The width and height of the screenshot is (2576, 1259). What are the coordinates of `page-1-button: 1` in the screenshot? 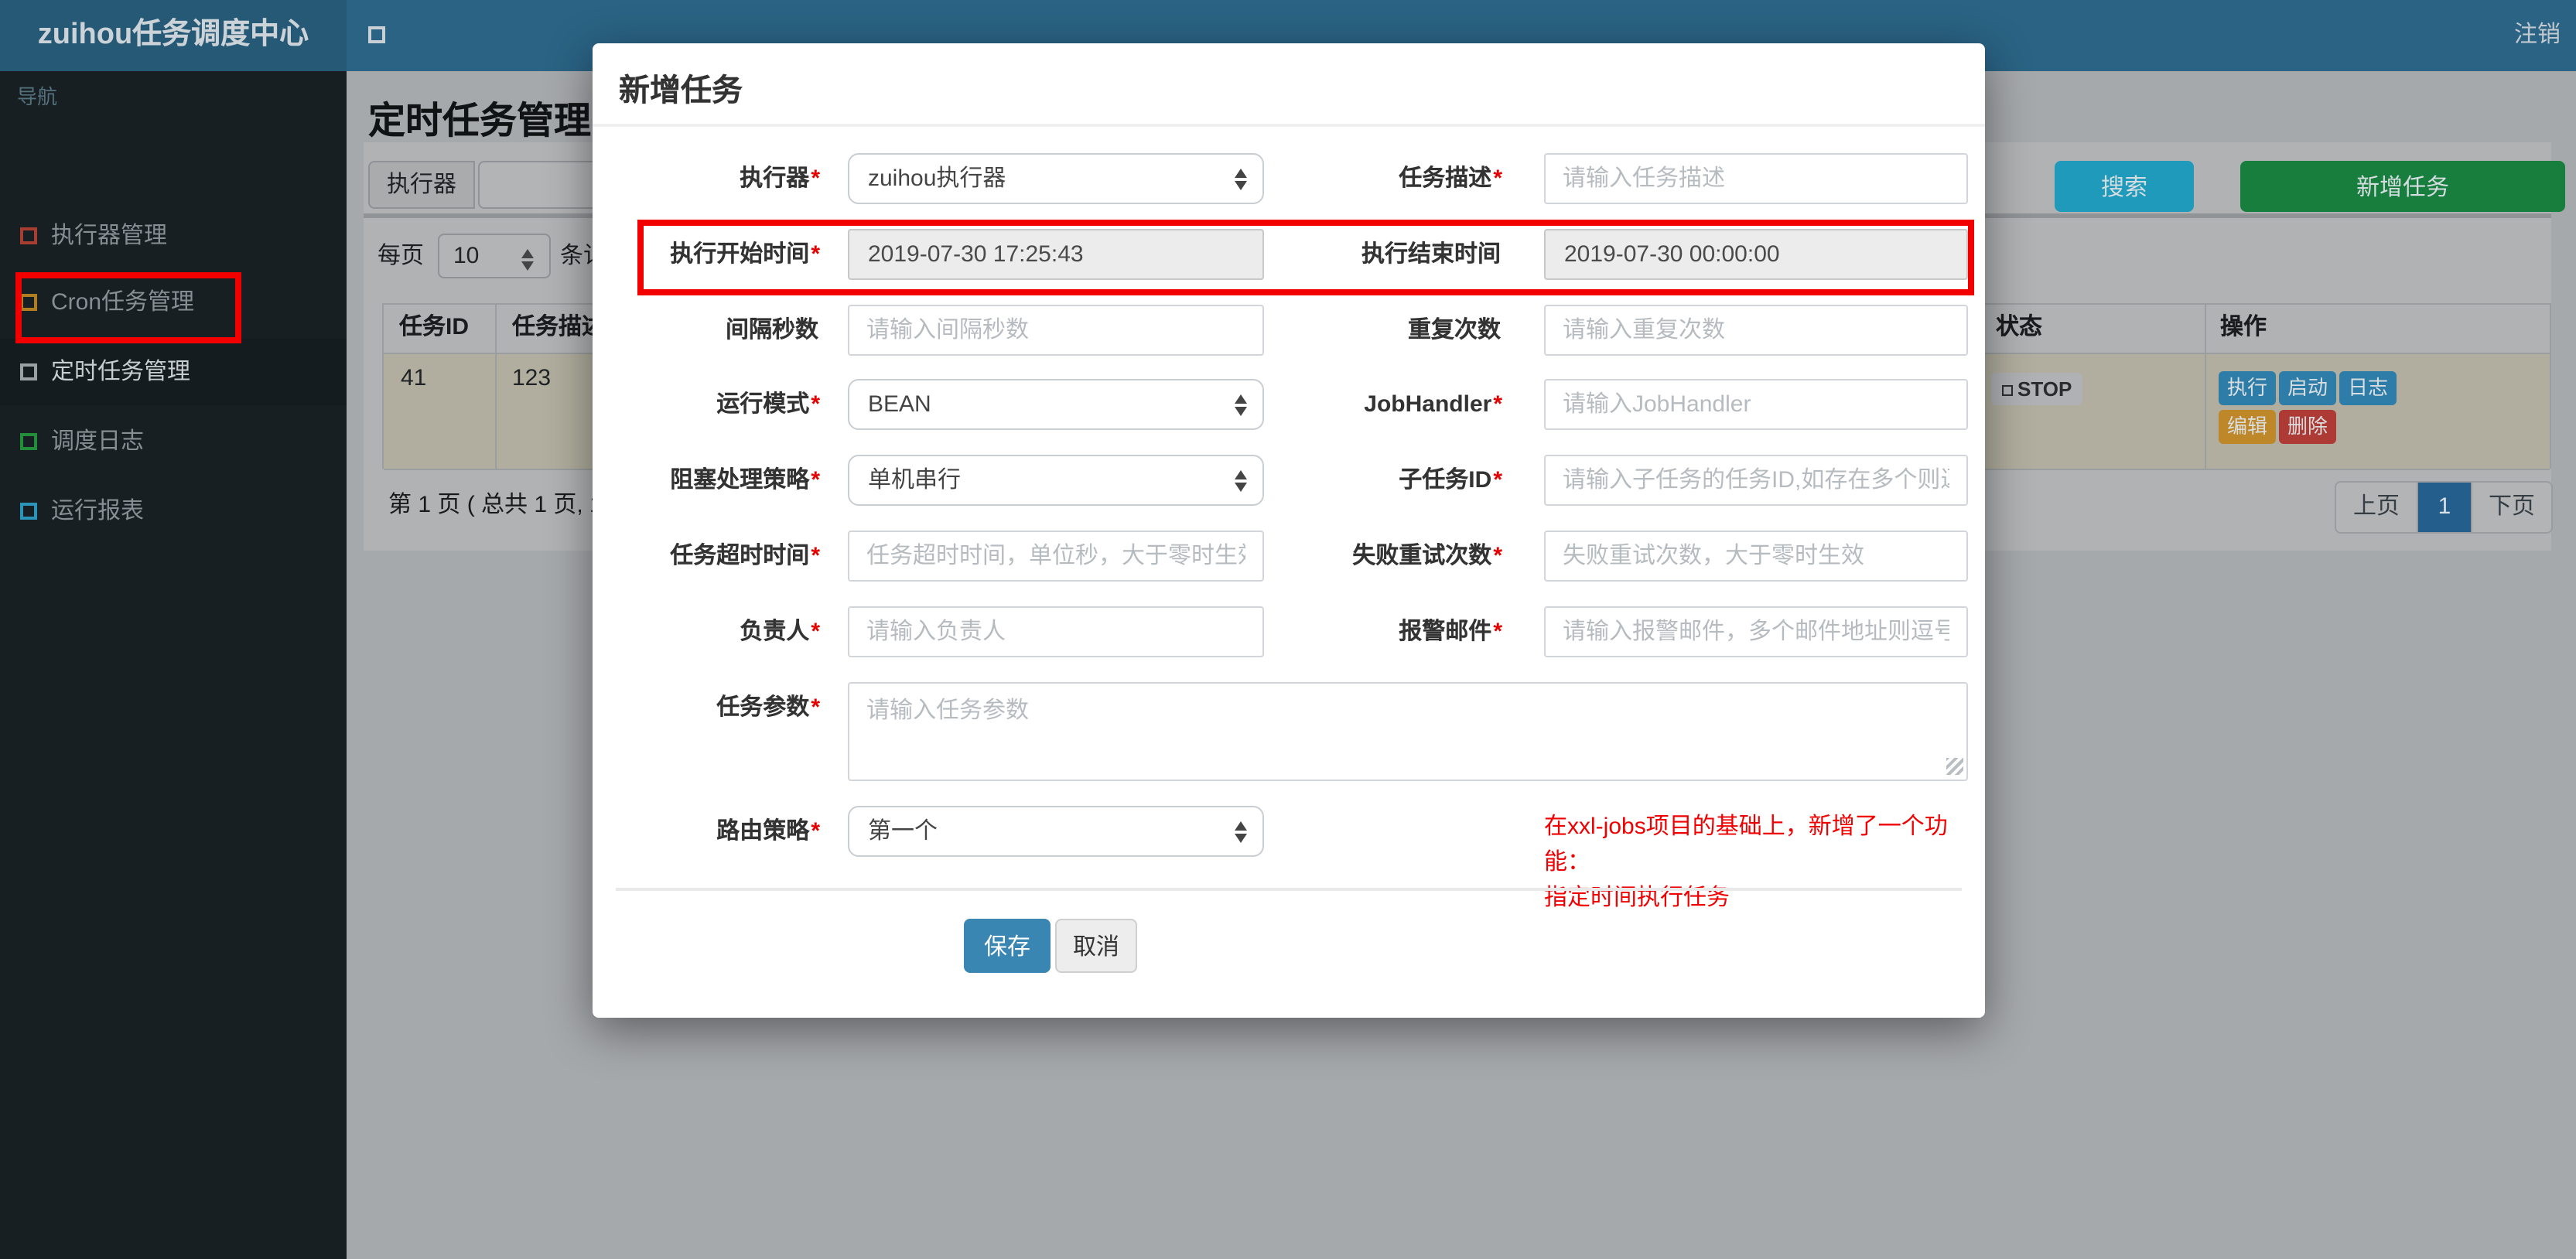 It's located at (2444, 507).